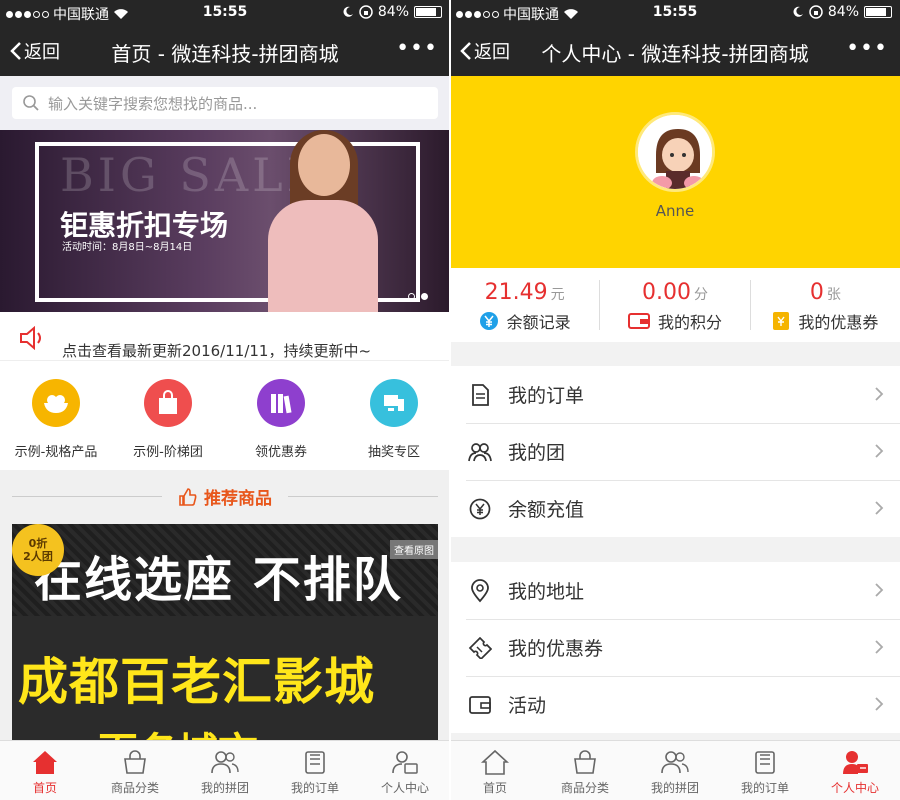 This screenshot has width=900, height=800. Describe the element at coordinates (225, 221) in the screenshot. I see `promo-banner: BIG SALE 钜惠折扣专场 活动时间：8月8日~8月14日` at that location.